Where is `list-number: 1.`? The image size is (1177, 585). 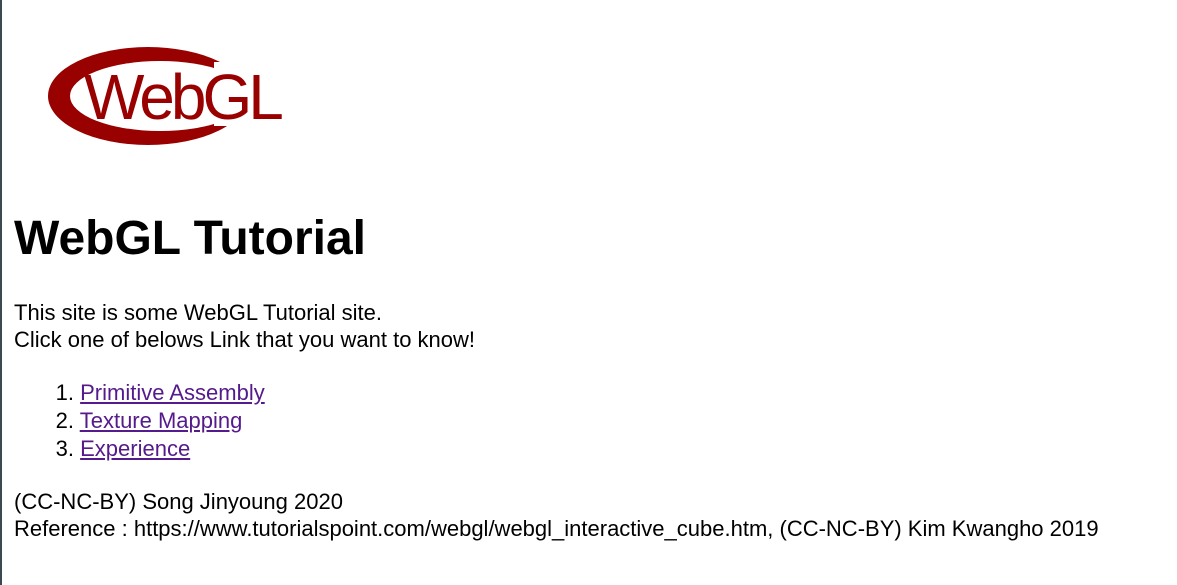
list-number: 1. is located at coordinates (64, 392).